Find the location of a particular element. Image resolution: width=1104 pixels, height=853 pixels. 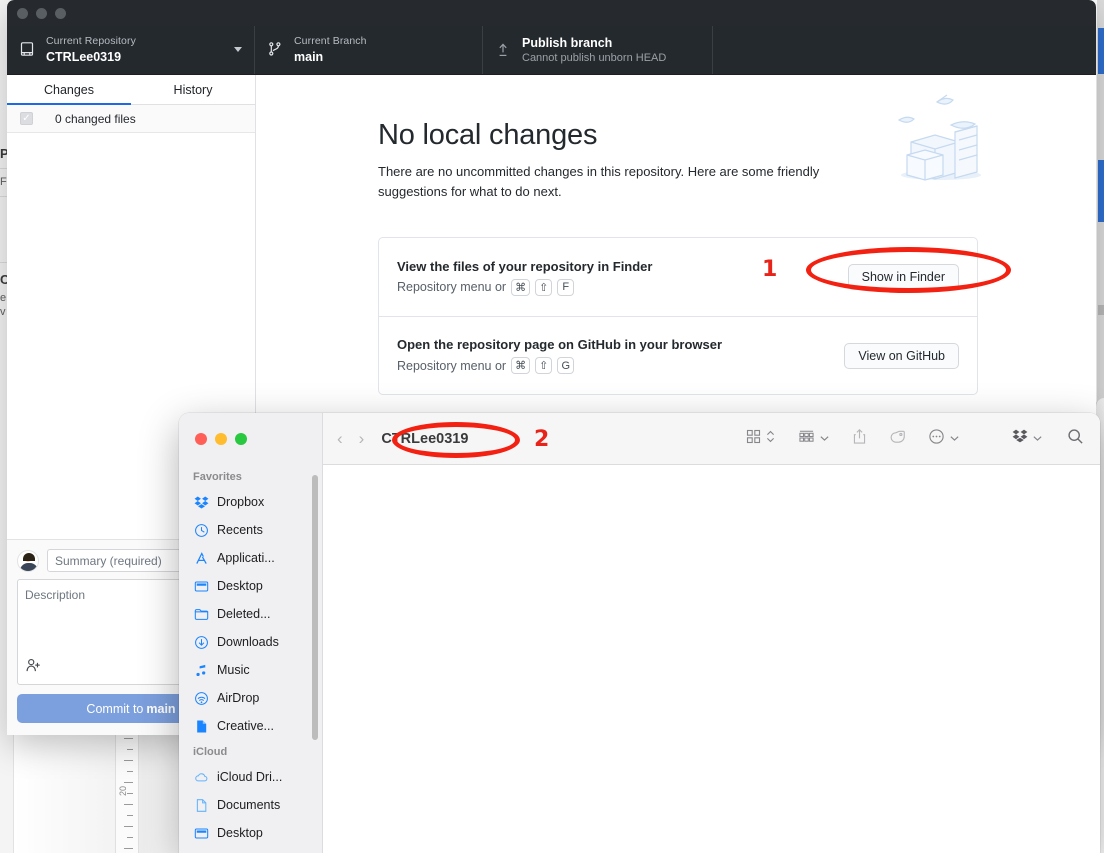

key-g: G is located at coordinates (566, 366).